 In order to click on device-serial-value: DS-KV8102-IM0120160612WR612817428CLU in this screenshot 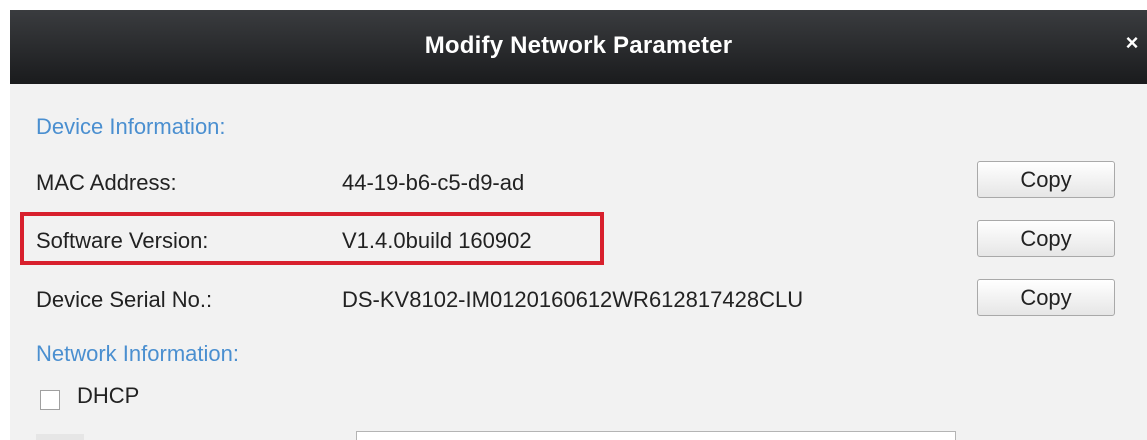, I will do `click(573, 299)`.